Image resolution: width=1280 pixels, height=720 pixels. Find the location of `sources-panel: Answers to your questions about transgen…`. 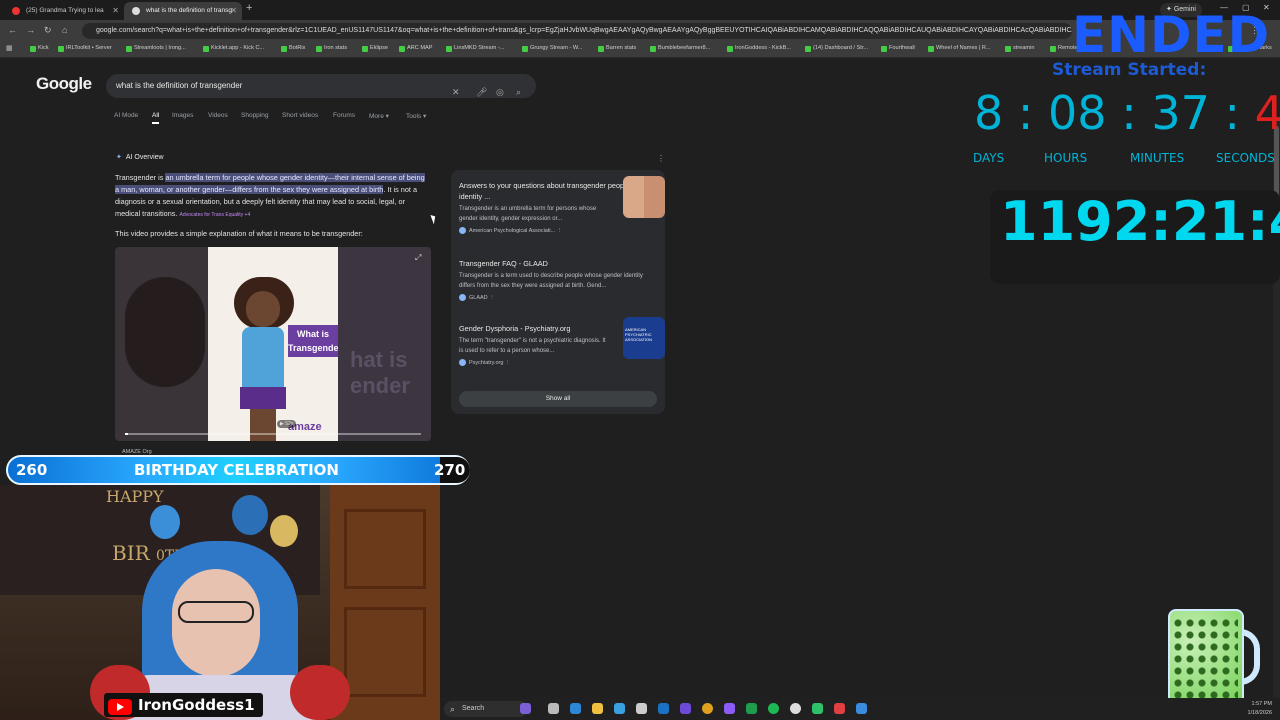

sources-panel: Answers to your questions about transgen… is located at coordinates (558, 292).